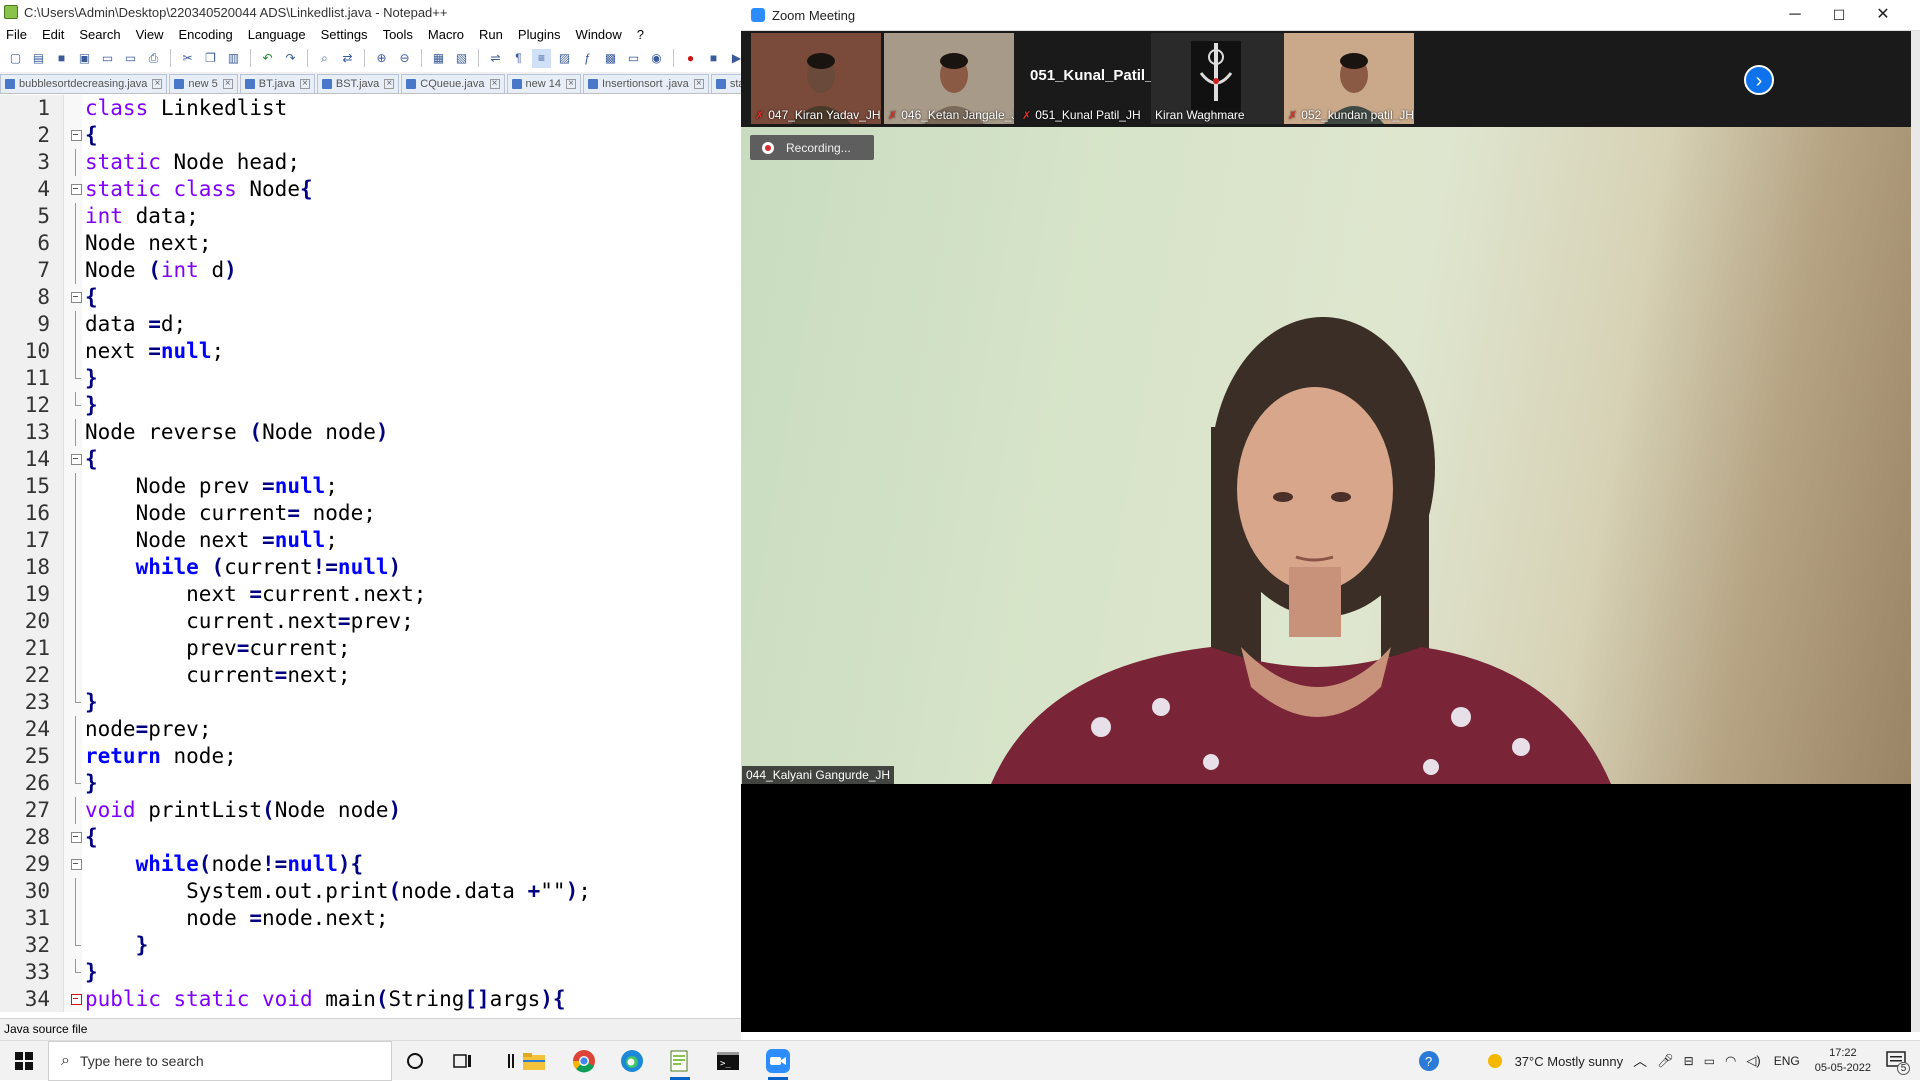 Image resolution: width=1920 pixels, height=1081 pixels. Describe the element at coordinates (778, 1062) in the screenshot. I see `zoom-taskbar-icon` at that location.